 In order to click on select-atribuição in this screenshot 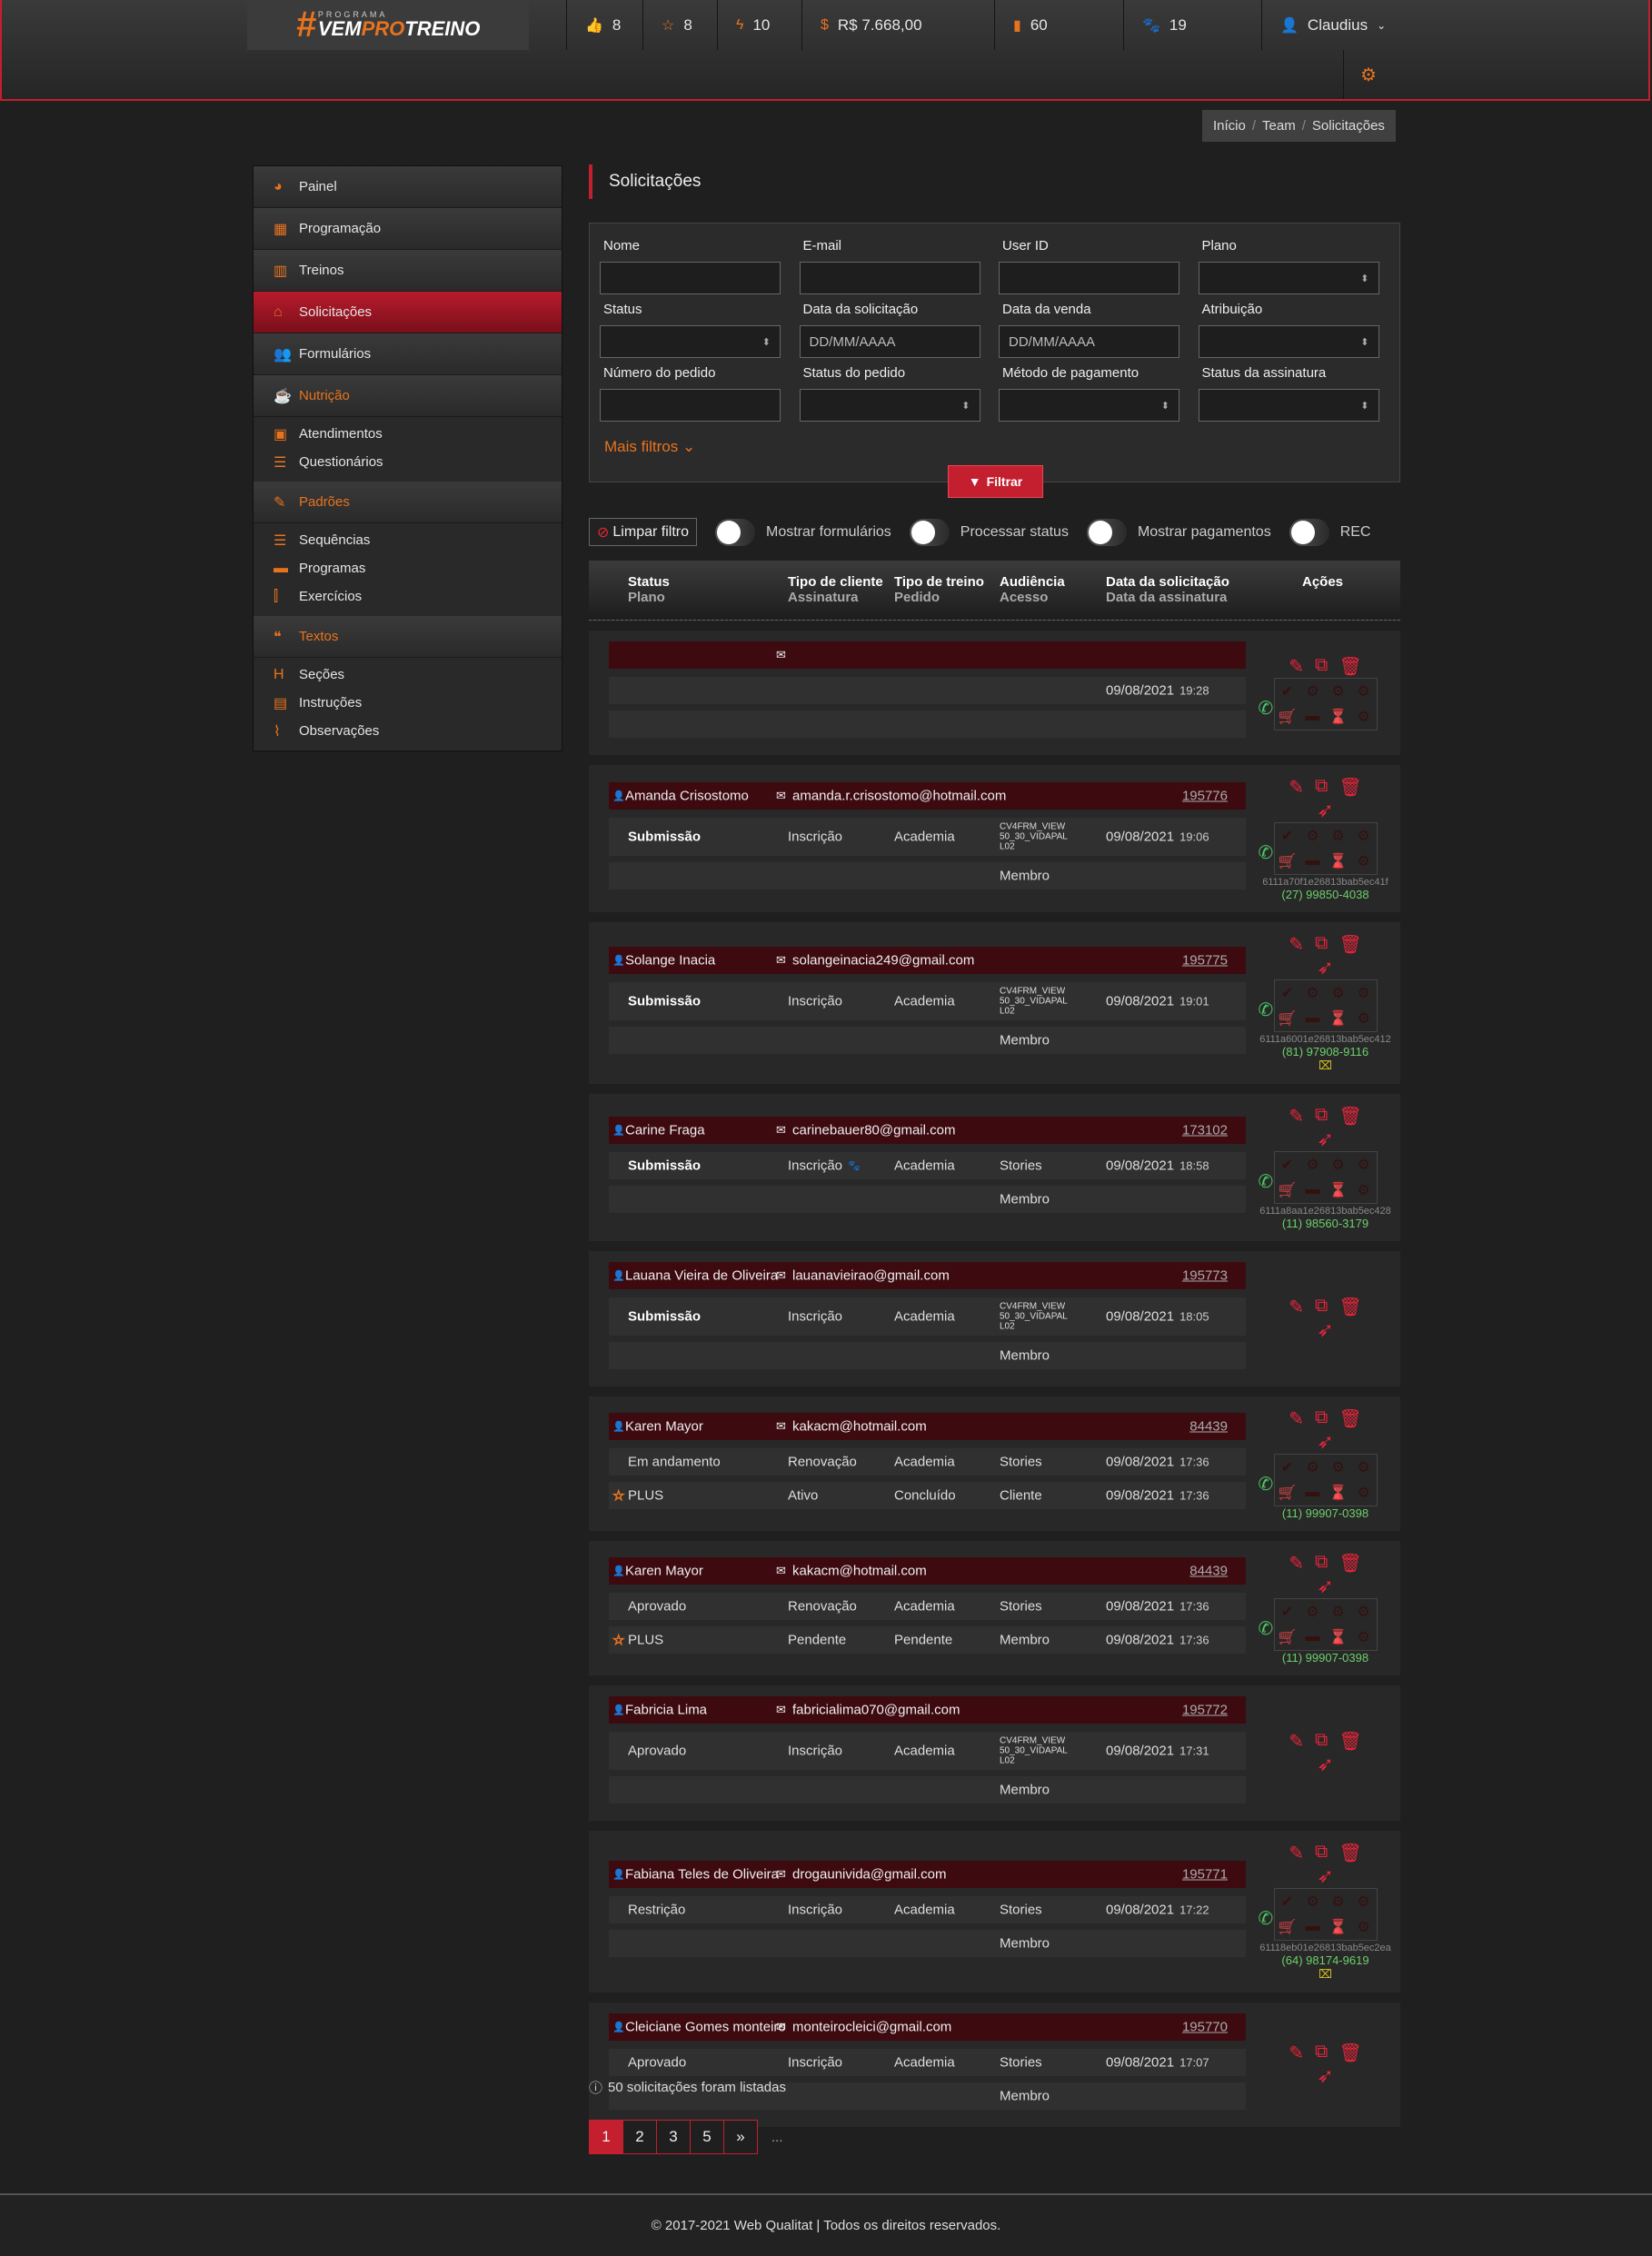, I will do `click(1288, 341)`.